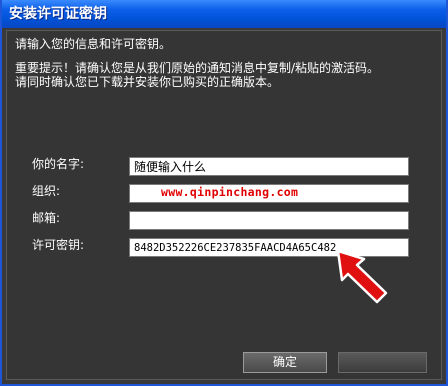  What do you see at coordinates (147, 82) in the screenshot?
I see `notice-line-2: 请同时确认您已下载并安装你已购买的正确版本。` at bounding box center [147, 82].